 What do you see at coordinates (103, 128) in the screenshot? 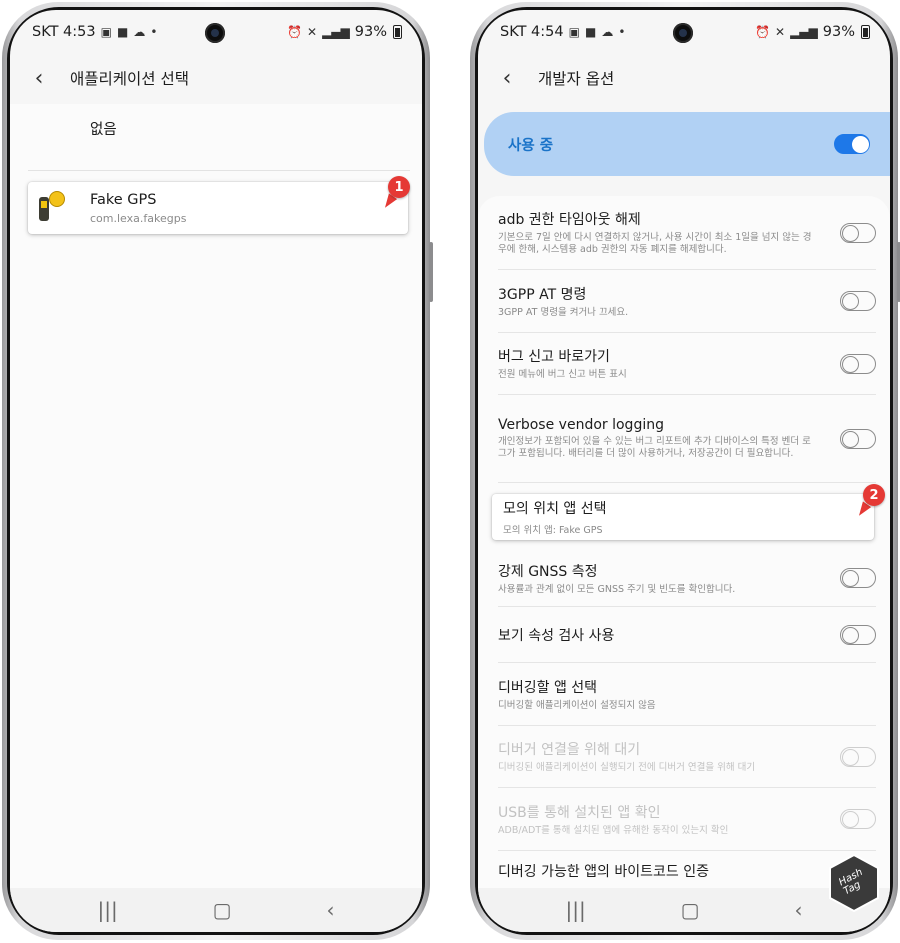
I see `option-none: 없음` at bounding box center [103, 128].